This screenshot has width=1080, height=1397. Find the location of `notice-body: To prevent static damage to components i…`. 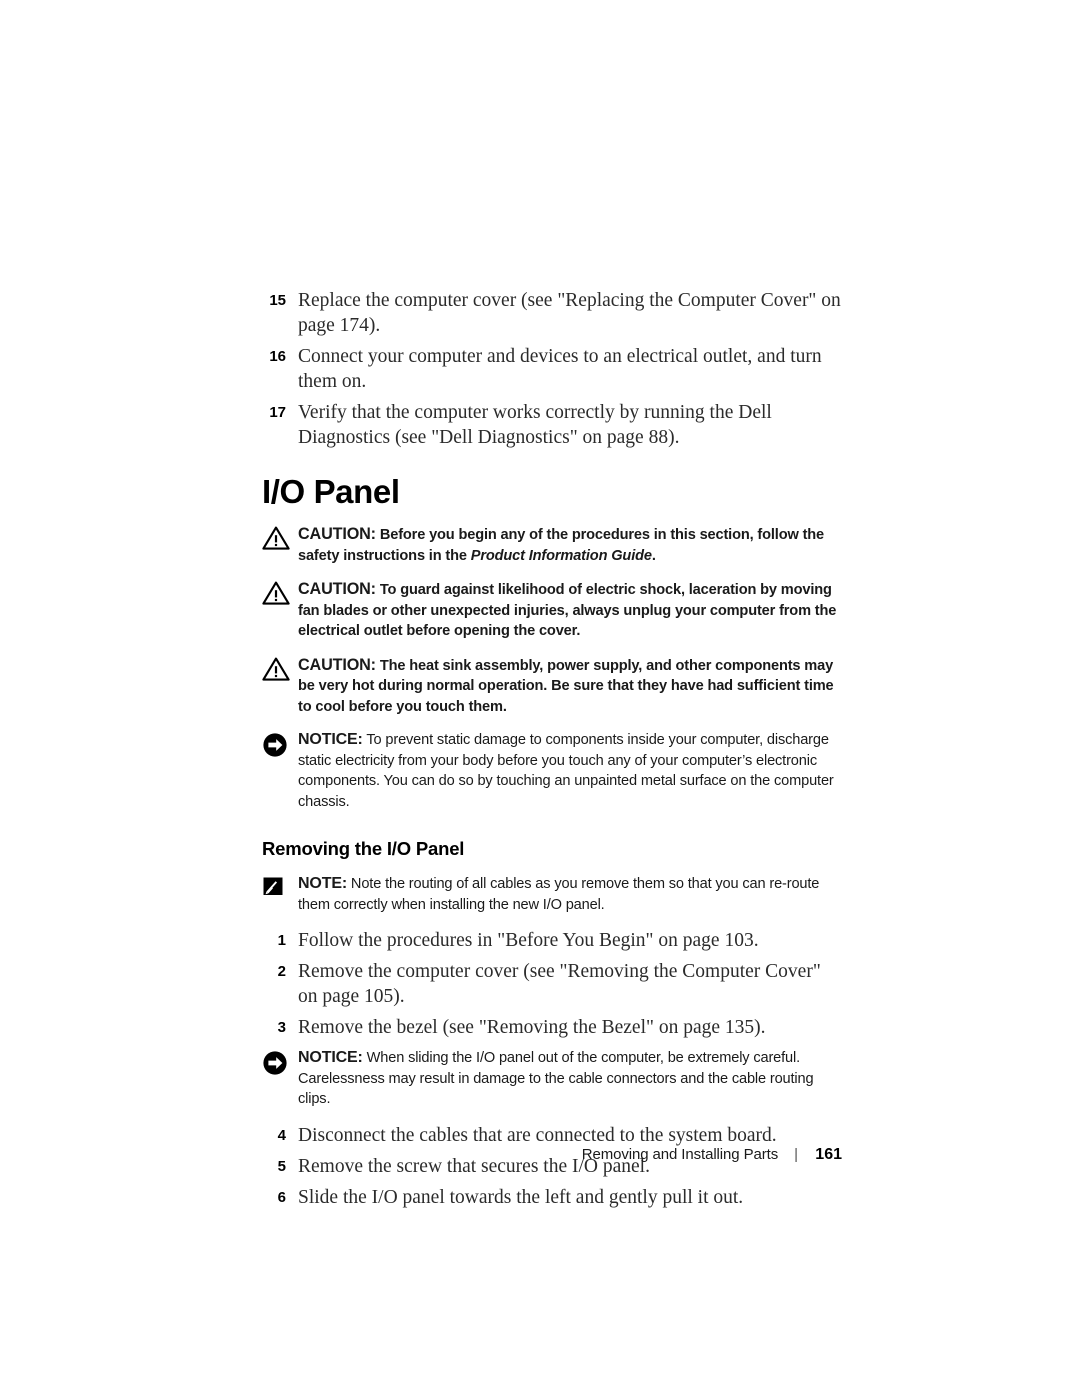

notice-body: To prevent static damage to components i… is located at coordinates (566, 771).